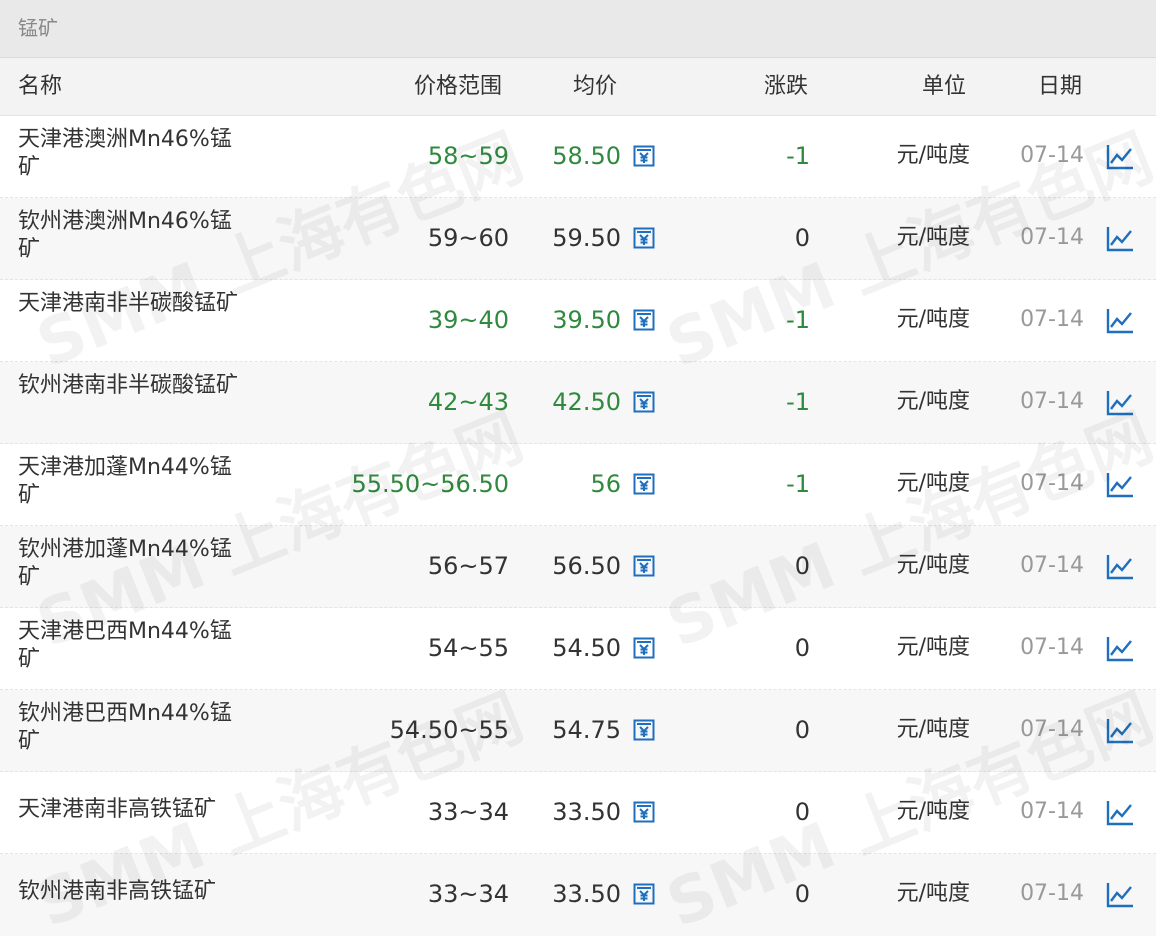 The width and height of the screenshot is (1156, 945). I want to click on price-range: 42~43, so click(468, 402).